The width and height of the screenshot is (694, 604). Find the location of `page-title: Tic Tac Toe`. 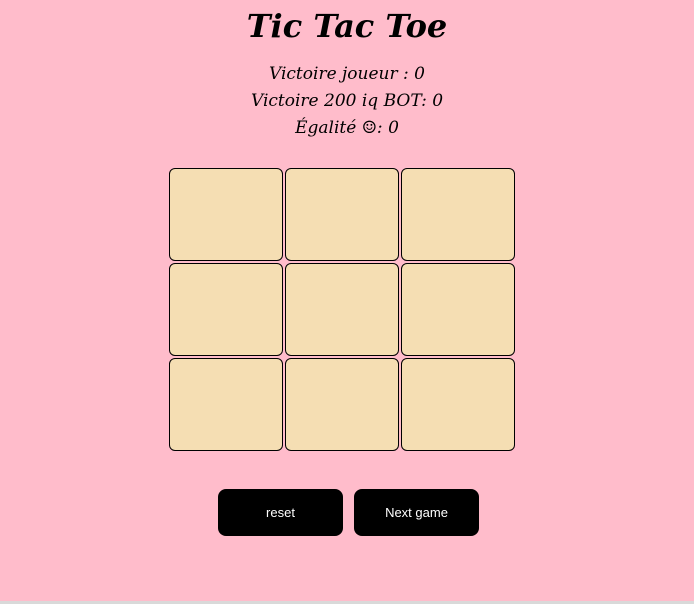

page-title: Tic Tac Toe is located at coordinates (347, 26).